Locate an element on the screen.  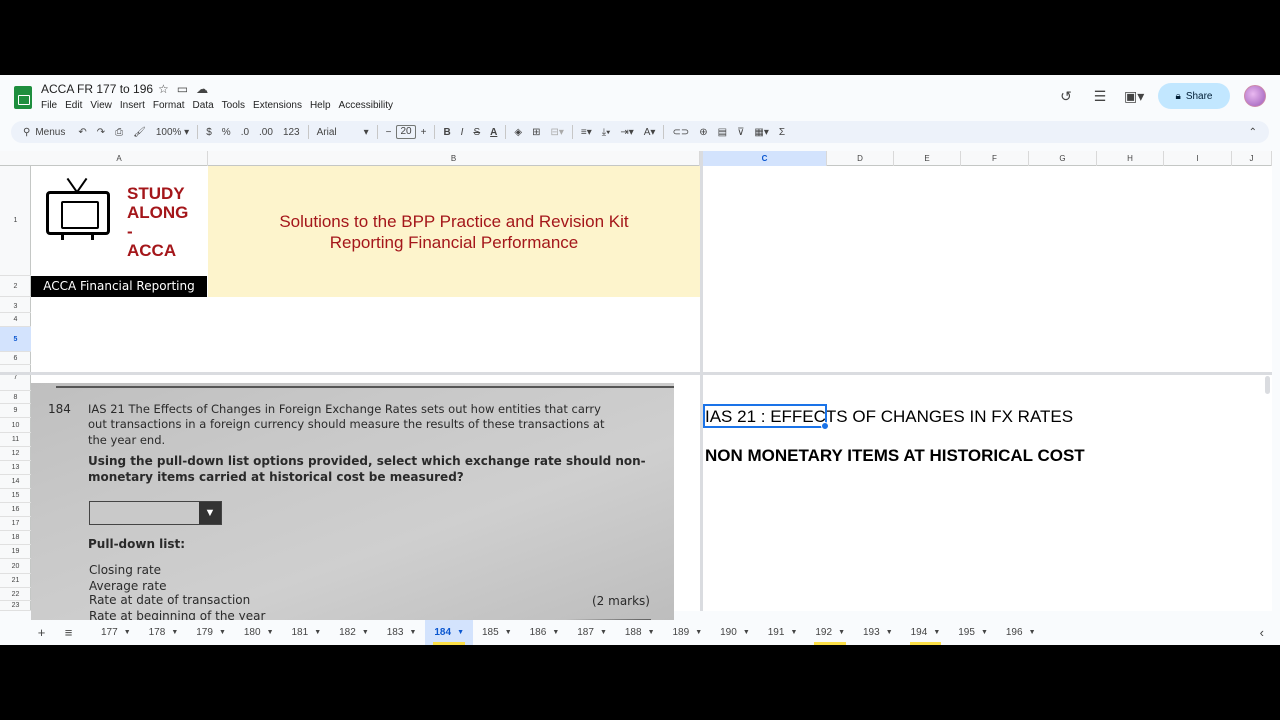
sheet-tab-189: 189 ▼ is located at coordinates (688, 632).